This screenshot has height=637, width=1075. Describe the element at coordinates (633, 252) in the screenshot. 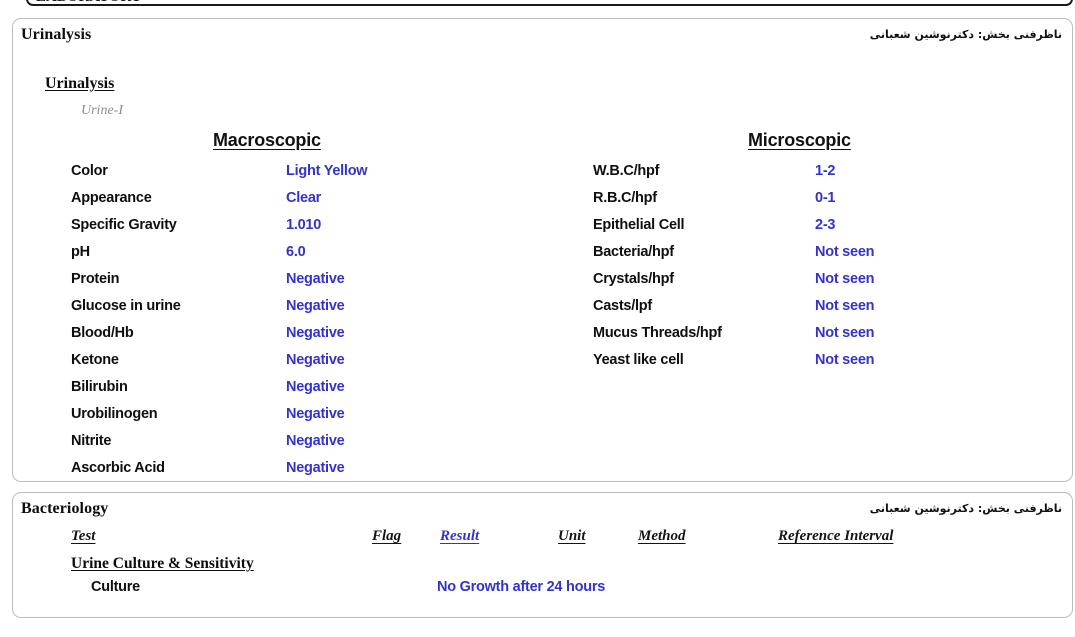

I see `result-label: Bacteria/hpf` at that location.